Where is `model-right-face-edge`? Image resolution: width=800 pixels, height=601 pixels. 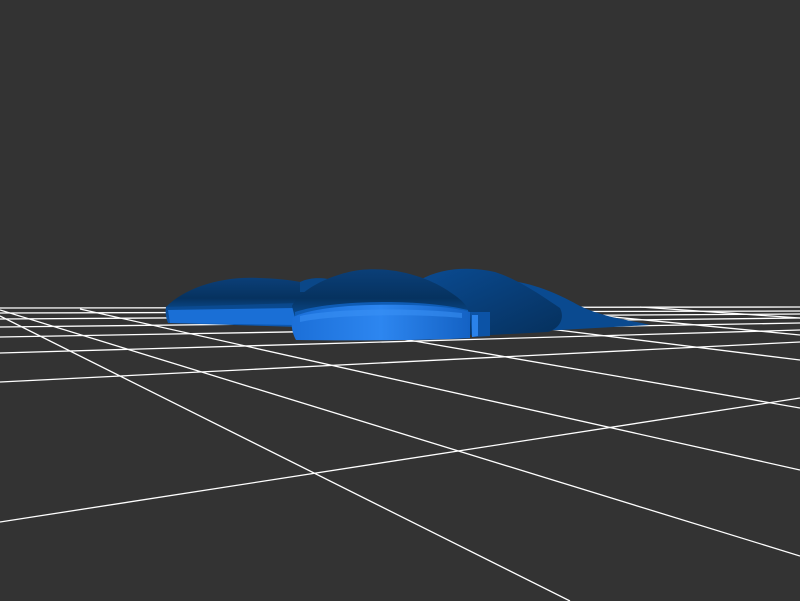 model-right-face-edge is located at coordinates (475, 326).